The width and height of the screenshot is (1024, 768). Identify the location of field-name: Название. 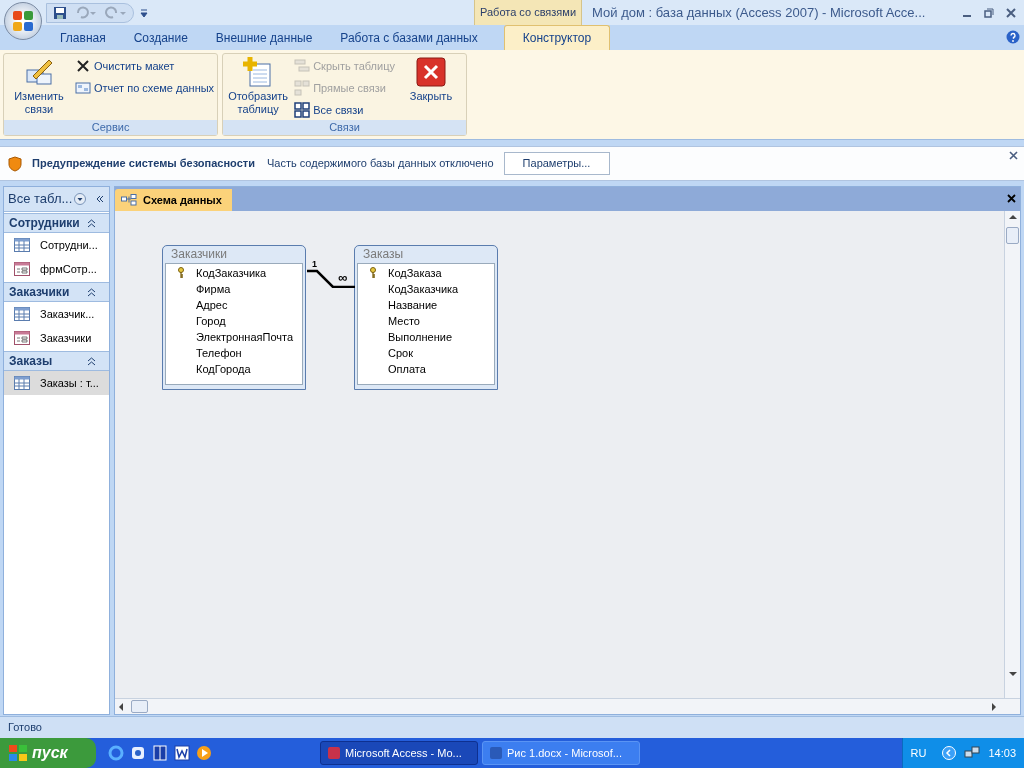
(413, 305).